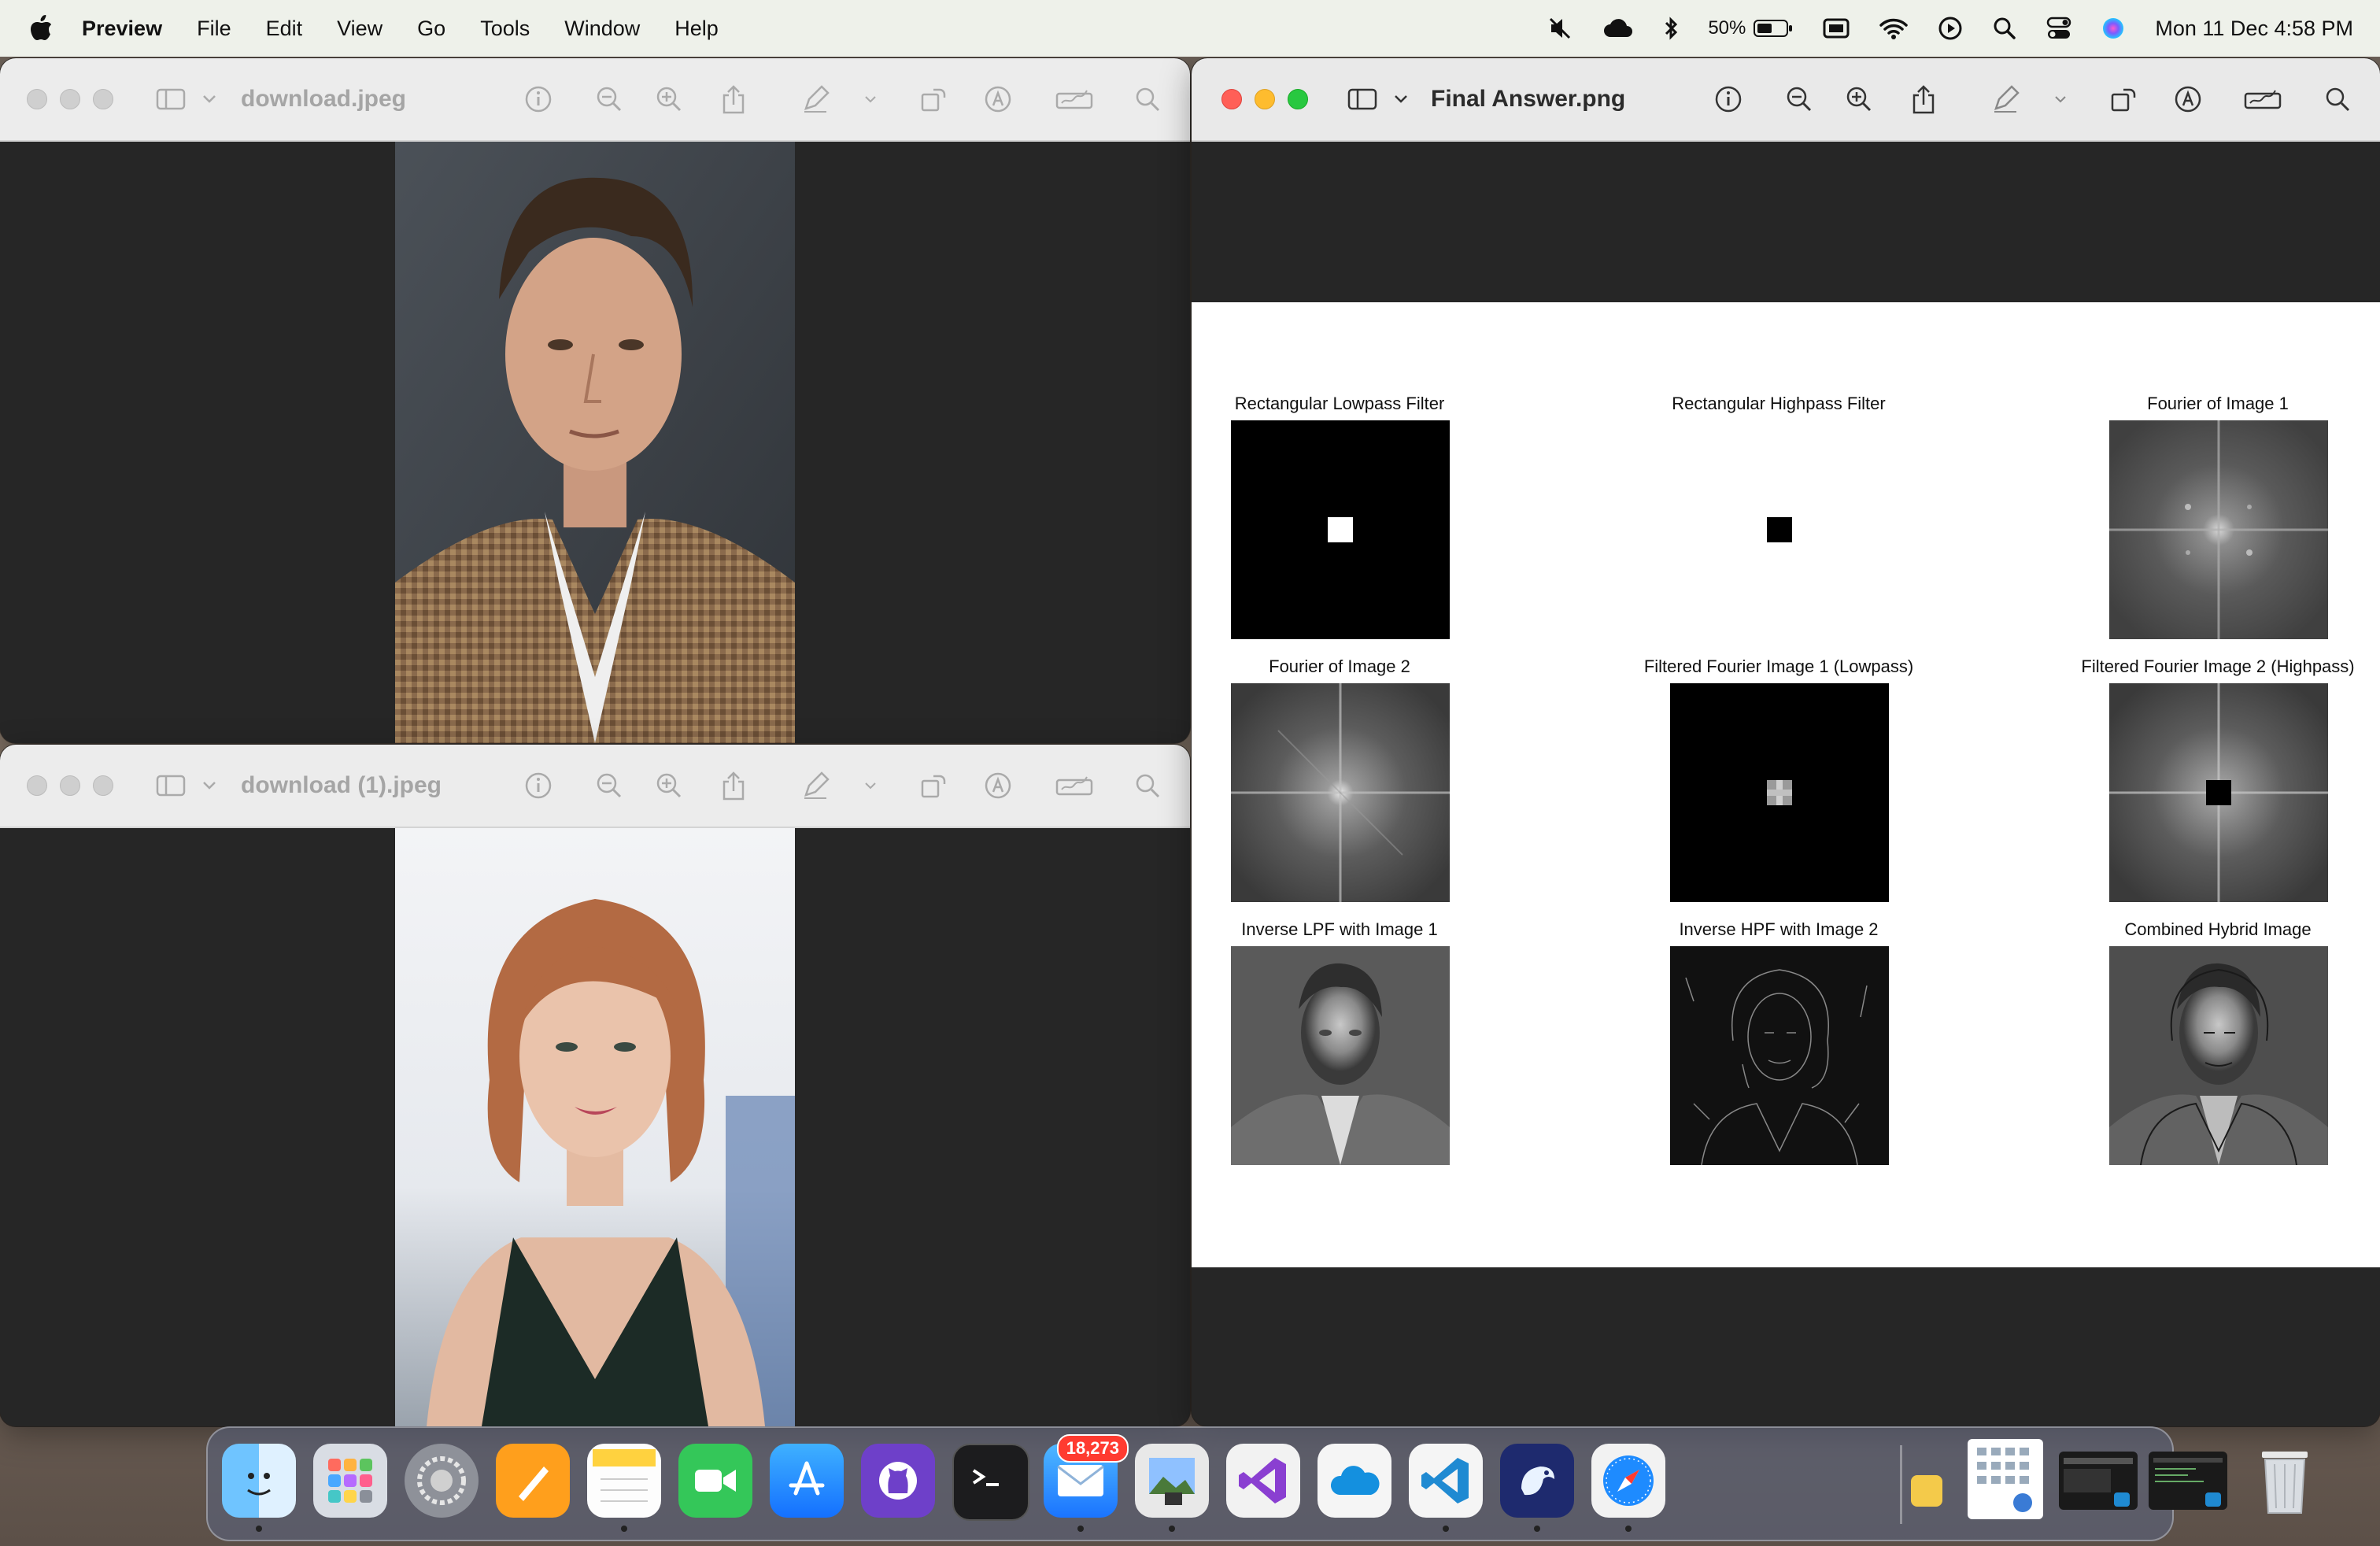  Describe the element at coordinates (1950, 28) in the screenshot. I see `now-playing-icon` at that location.